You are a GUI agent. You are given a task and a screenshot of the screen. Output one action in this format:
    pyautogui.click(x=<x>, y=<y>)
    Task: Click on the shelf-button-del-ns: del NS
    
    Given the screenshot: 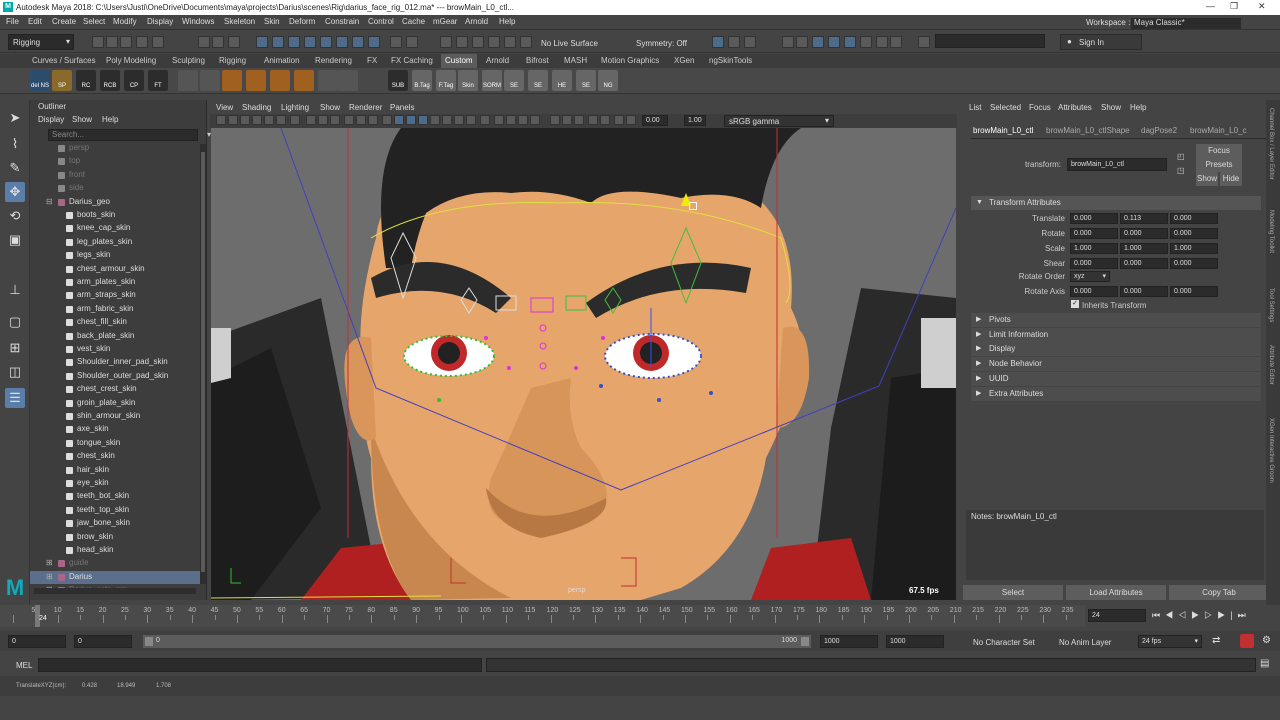 What is the action you would take?
    pyautogui.click(x=40, y=80)
    